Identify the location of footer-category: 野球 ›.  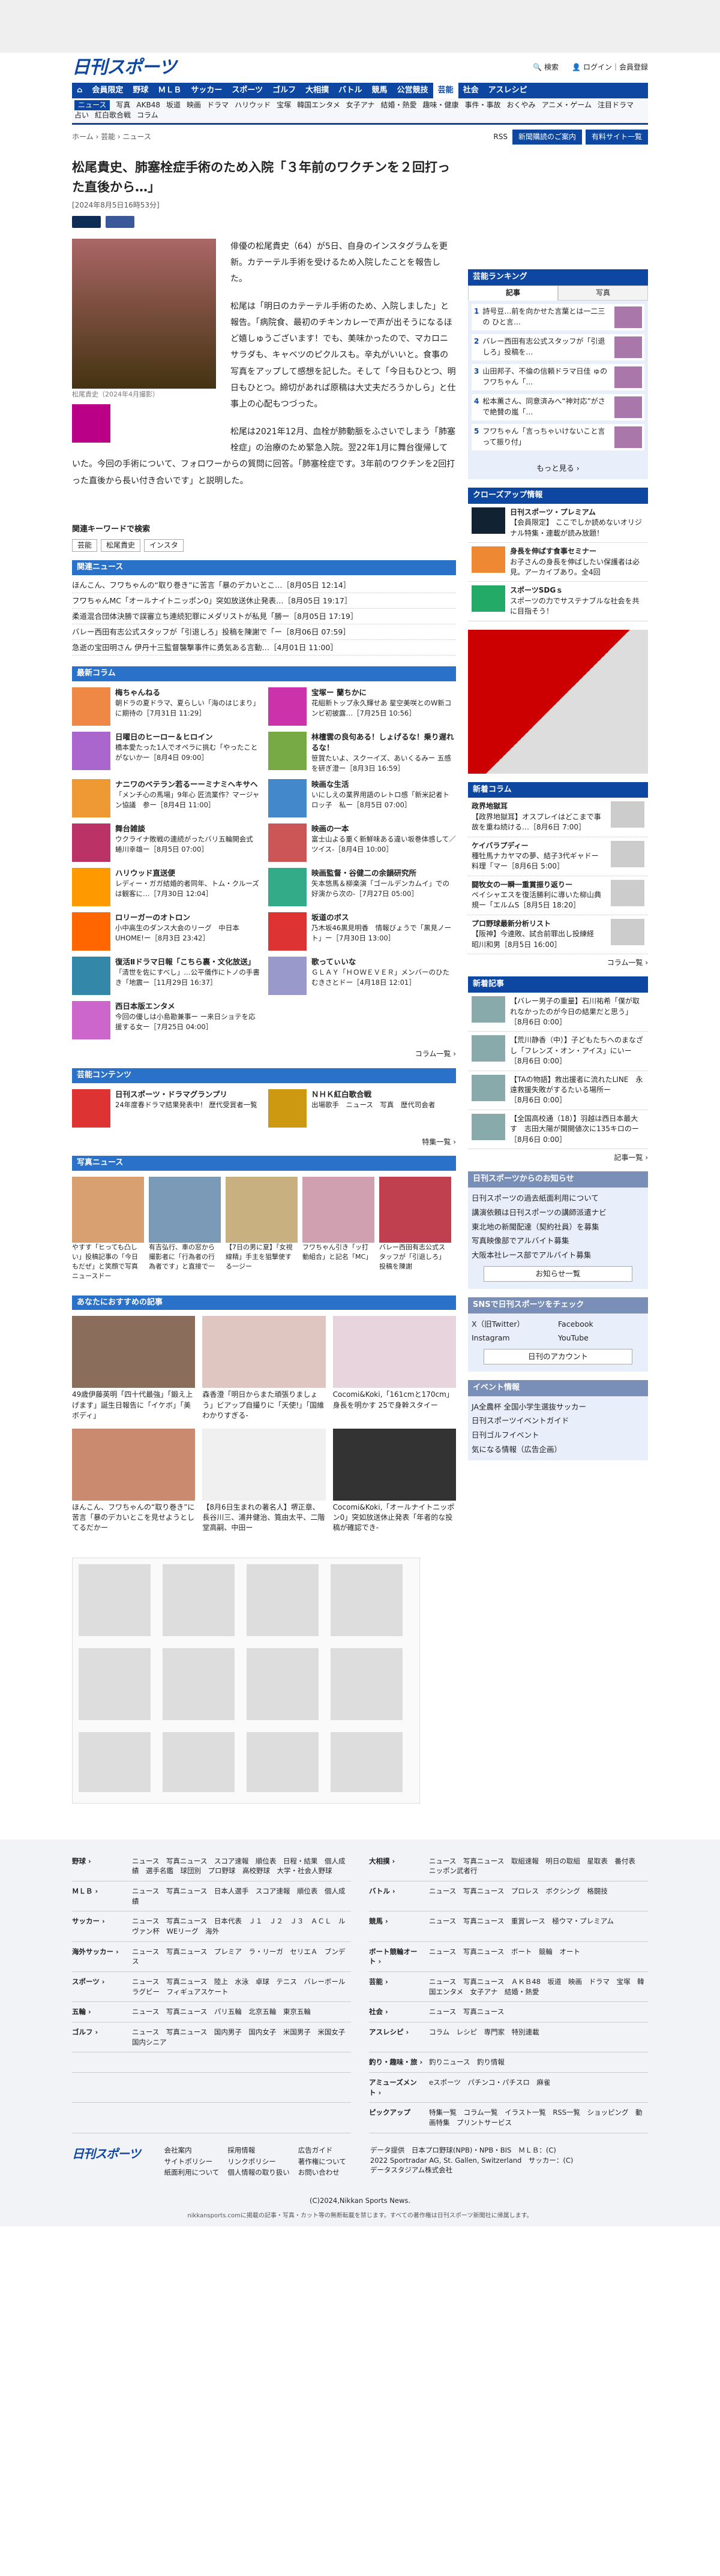
(99, 1866).